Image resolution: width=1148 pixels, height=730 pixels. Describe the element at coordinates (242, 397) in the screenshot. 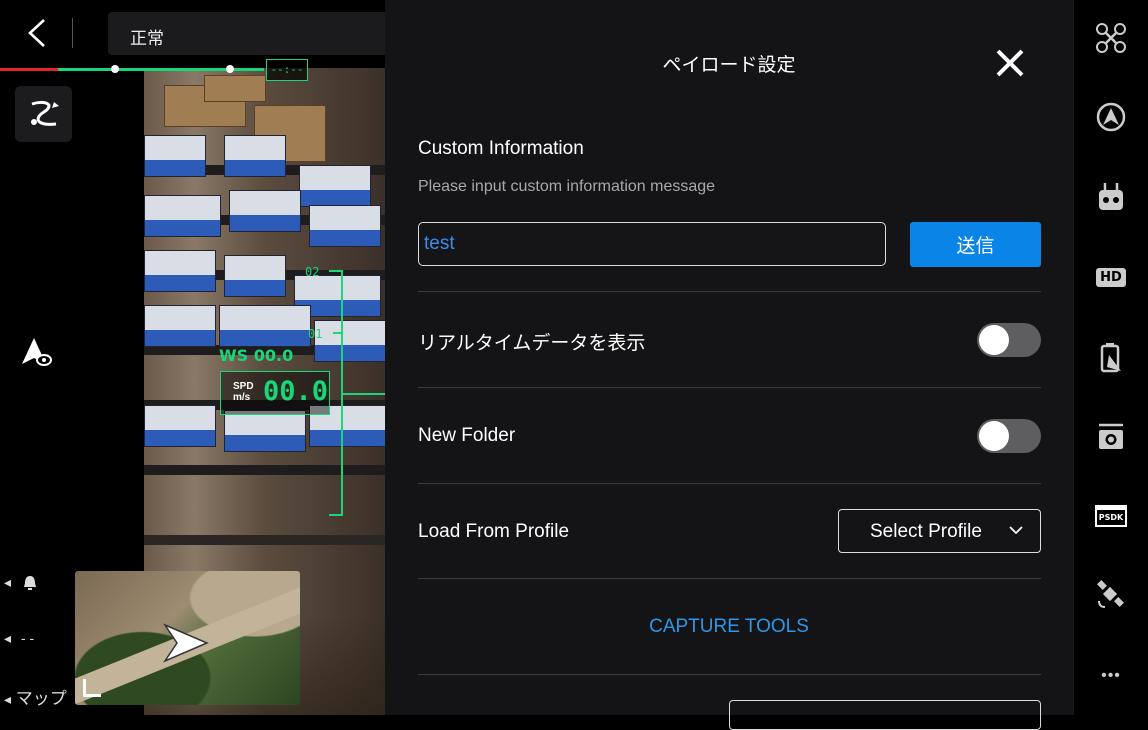

I see `speed-unit: m/s` at that location.